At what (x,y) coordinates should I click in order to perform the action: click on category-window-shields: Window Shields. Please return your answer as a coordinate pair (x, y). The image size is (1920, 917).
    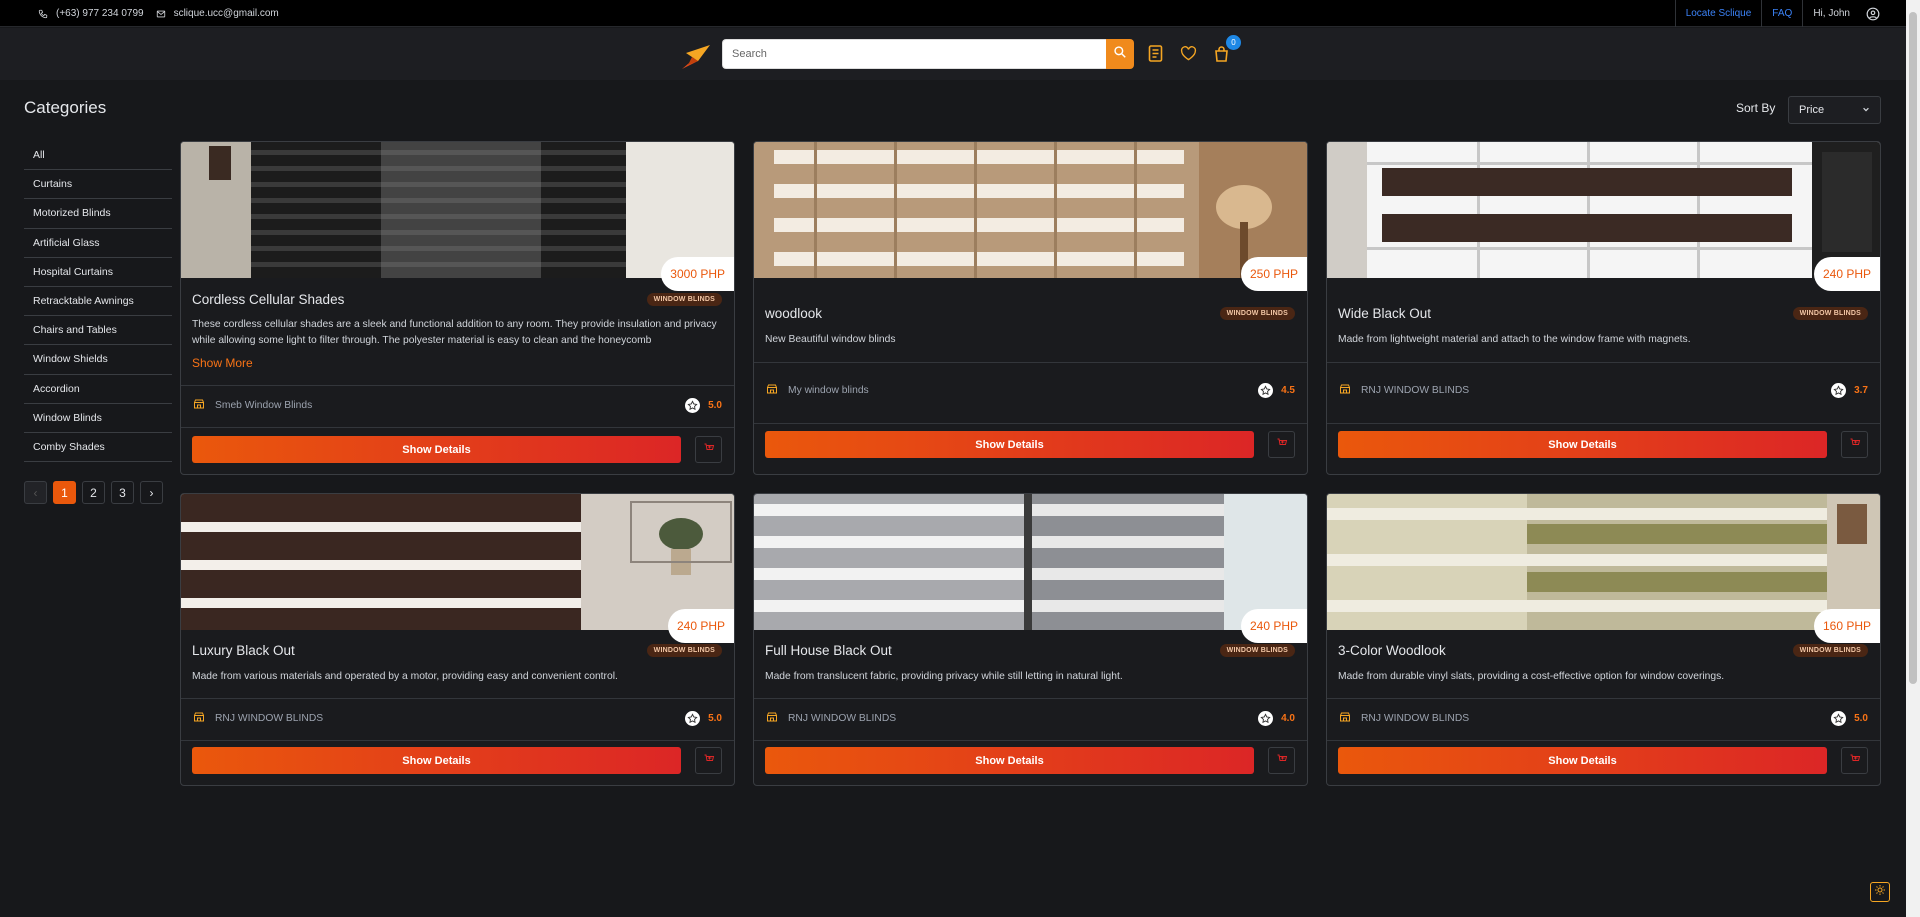
    Looking at the image, I should click on (98, 360).